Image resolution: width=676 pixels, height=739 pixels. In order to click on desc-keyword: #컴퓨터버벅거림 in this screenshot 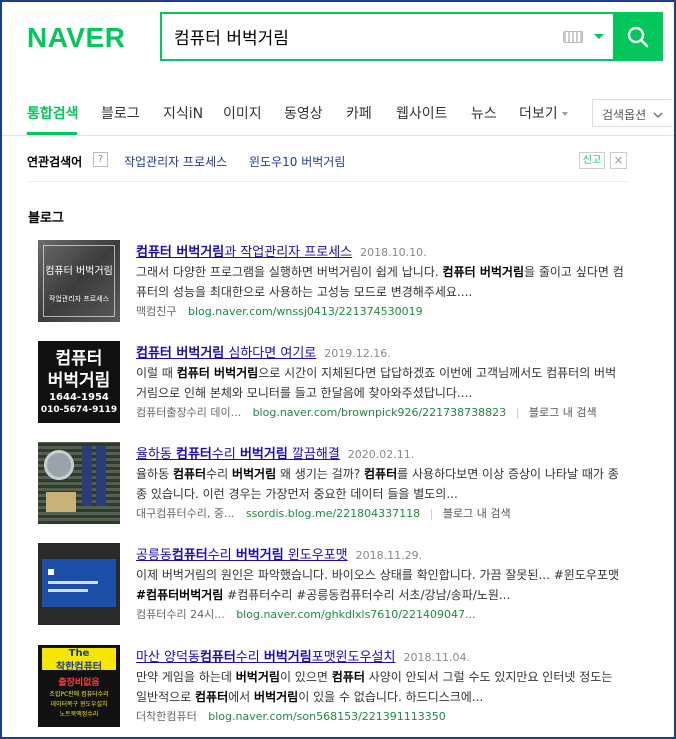, I will do `click(180, 595)`.